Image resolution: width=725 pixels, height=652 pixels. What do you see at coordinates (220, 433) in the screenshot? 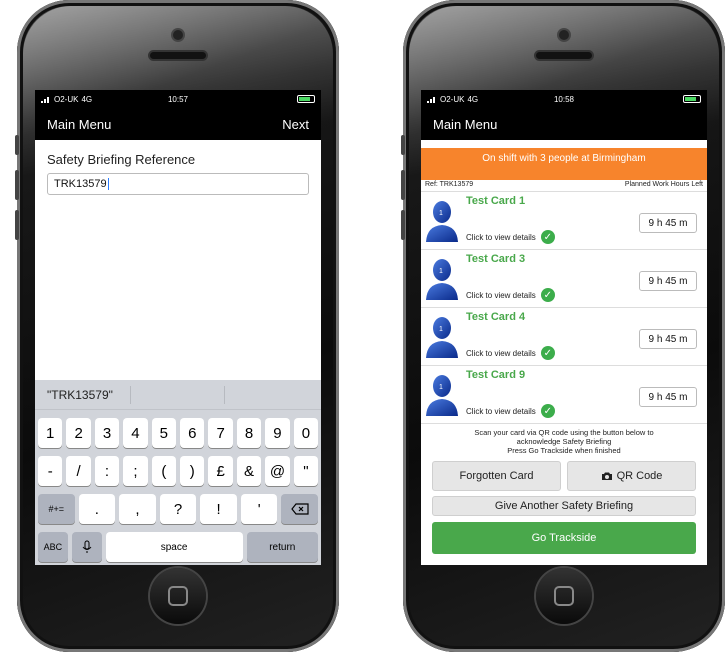
I see `key-7: 7` at bounding box center [220, 433].